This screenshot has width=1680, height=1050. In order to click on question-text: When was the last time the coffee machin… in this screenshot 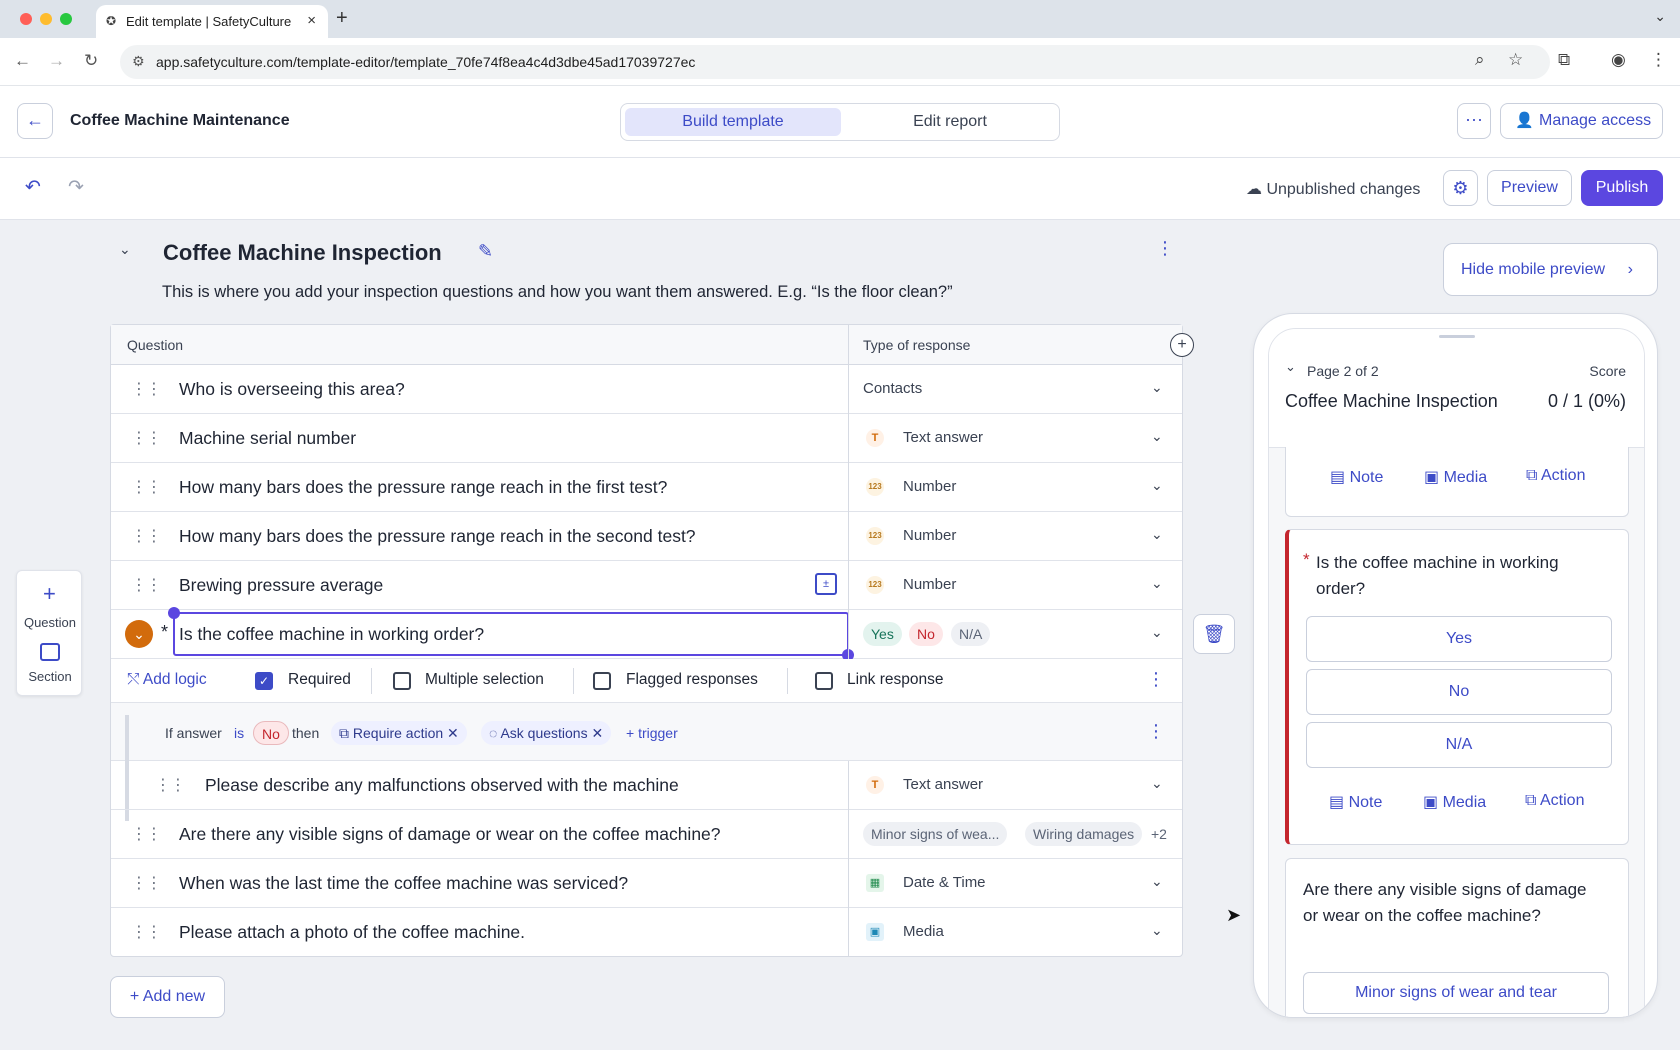, I will do `click(403, 883)`.